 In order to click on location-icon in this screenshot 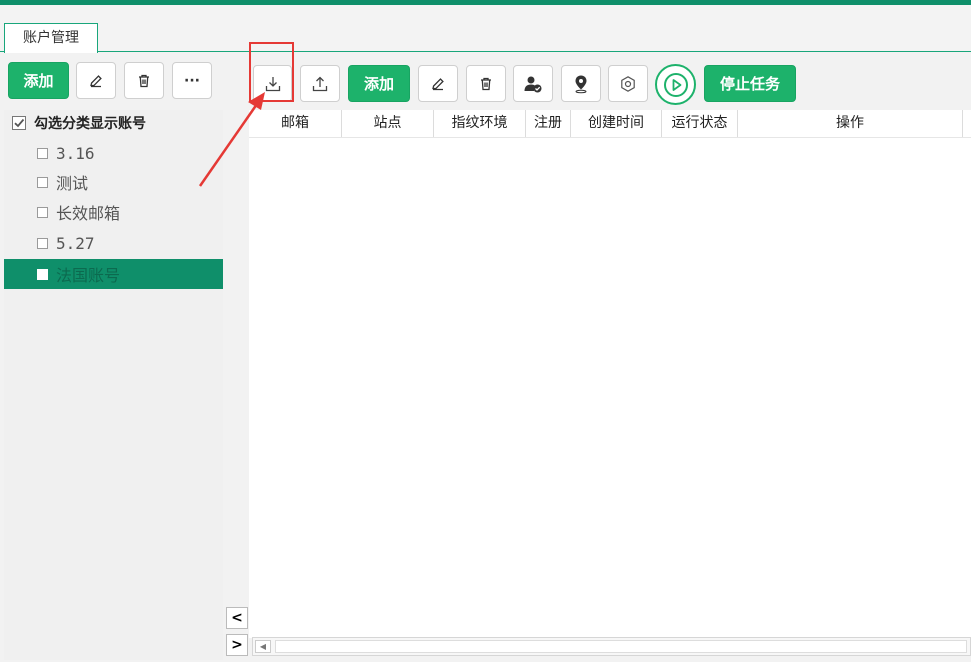, I will do `click(581, 84)`.